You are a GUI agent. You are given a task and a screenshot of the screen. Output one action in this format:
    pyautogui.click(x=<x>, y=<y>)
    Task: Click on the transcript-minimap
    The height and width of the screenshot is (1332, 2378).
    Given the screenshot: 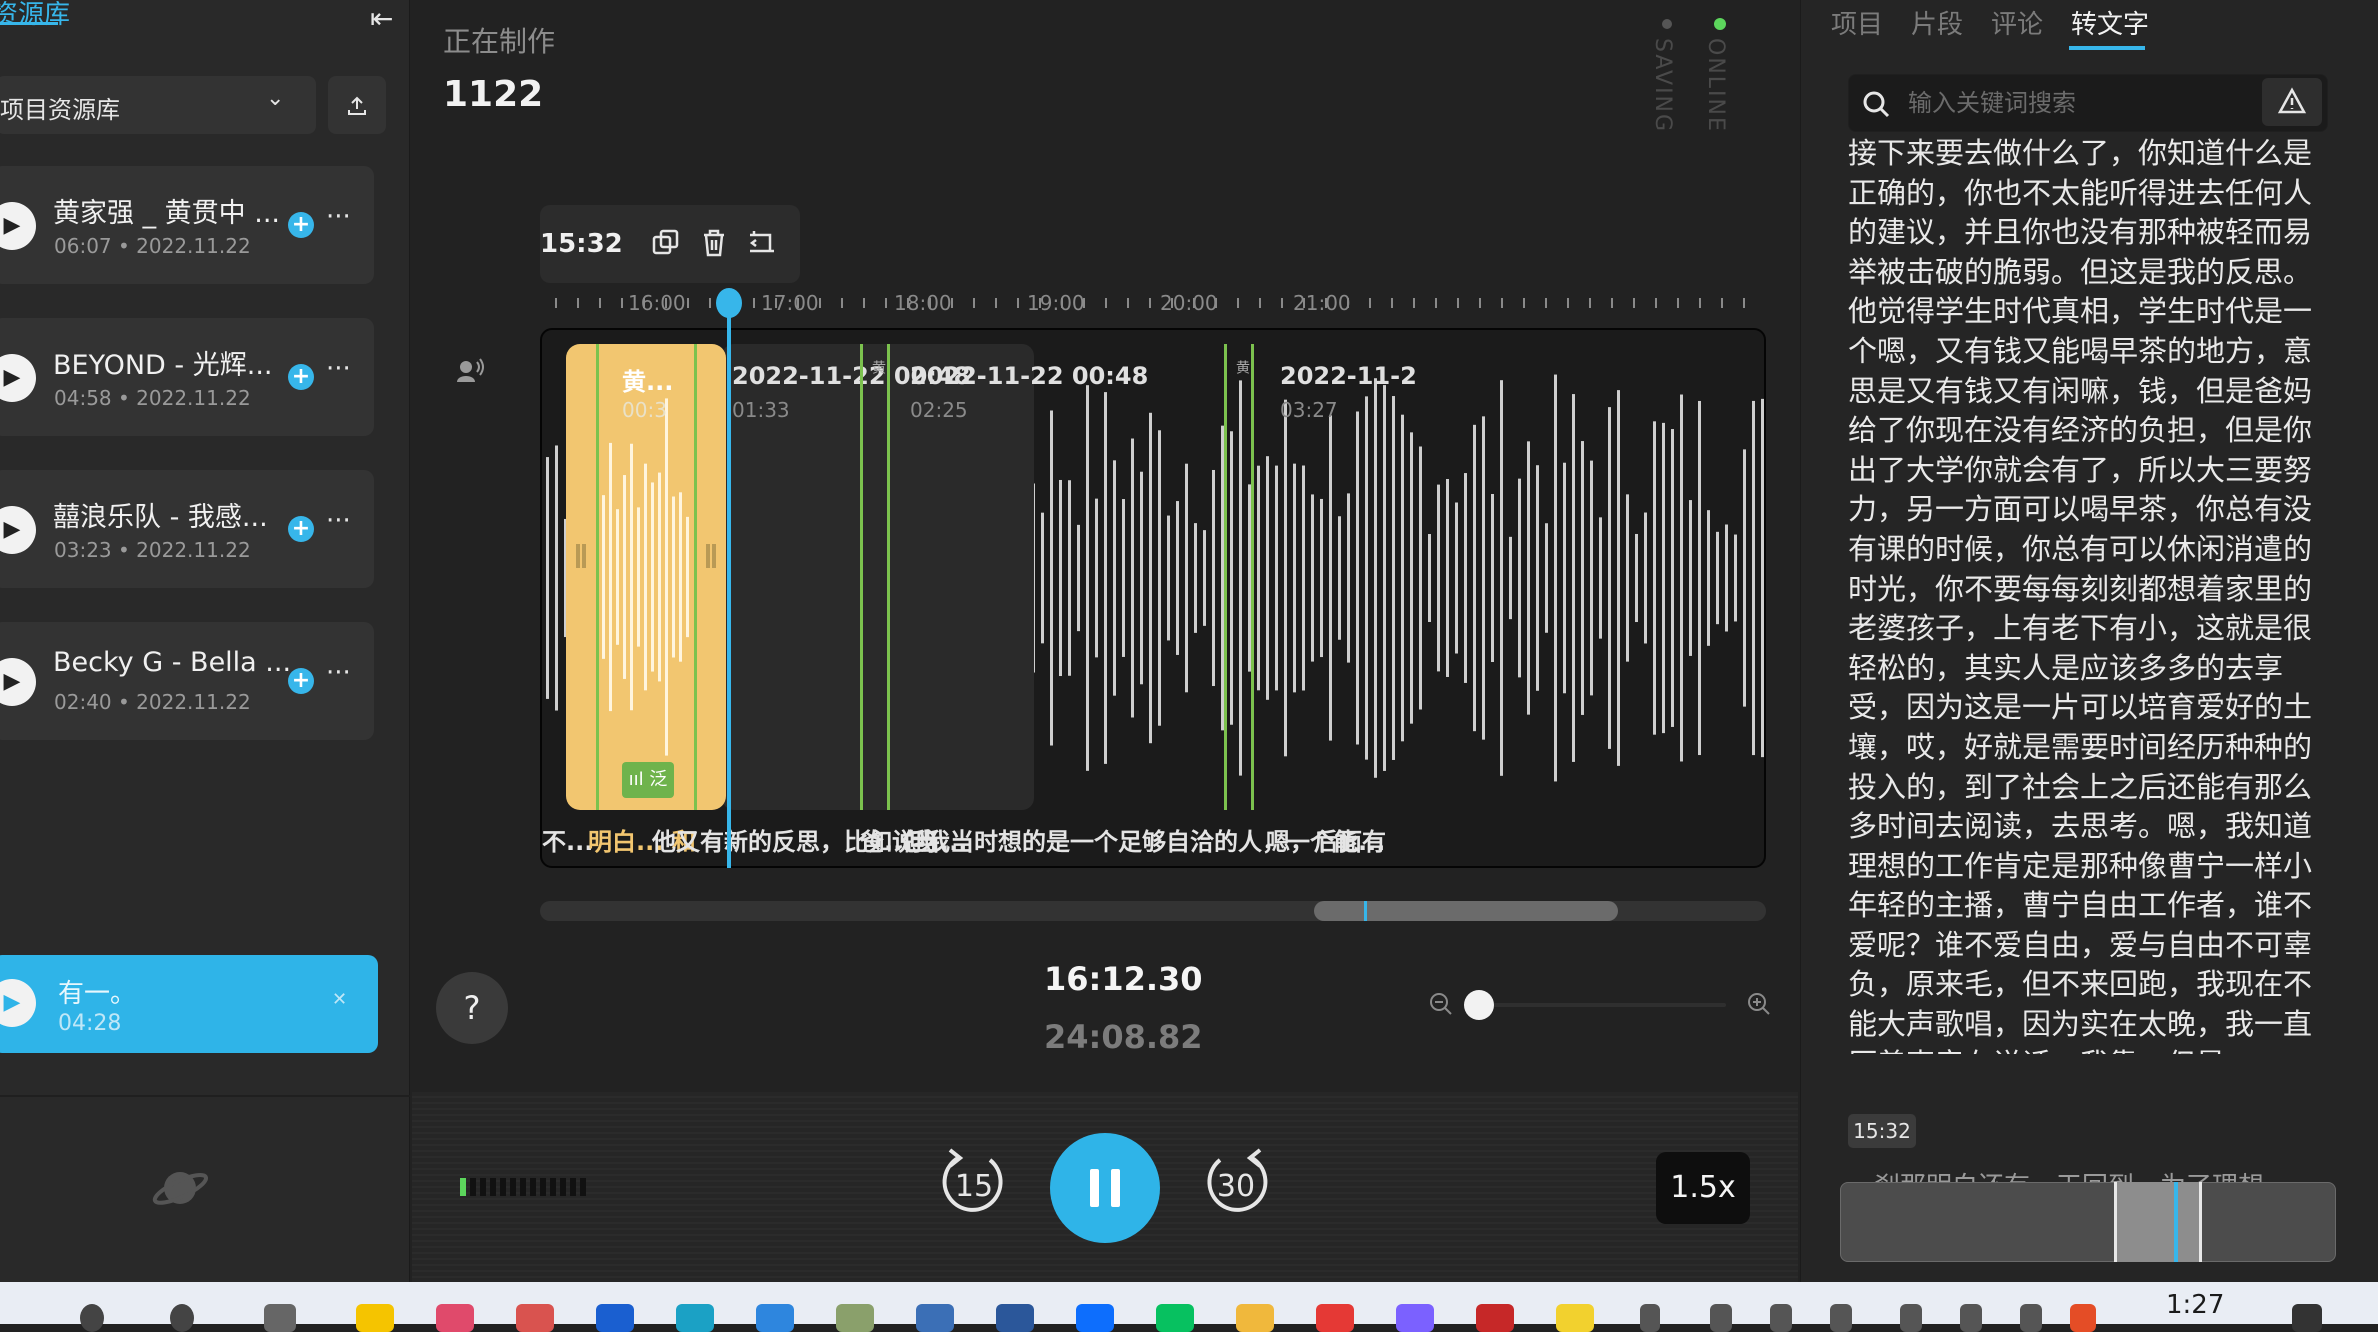 What is the action you would take?
    pyautogui.click(x=2088, y=1222)
    